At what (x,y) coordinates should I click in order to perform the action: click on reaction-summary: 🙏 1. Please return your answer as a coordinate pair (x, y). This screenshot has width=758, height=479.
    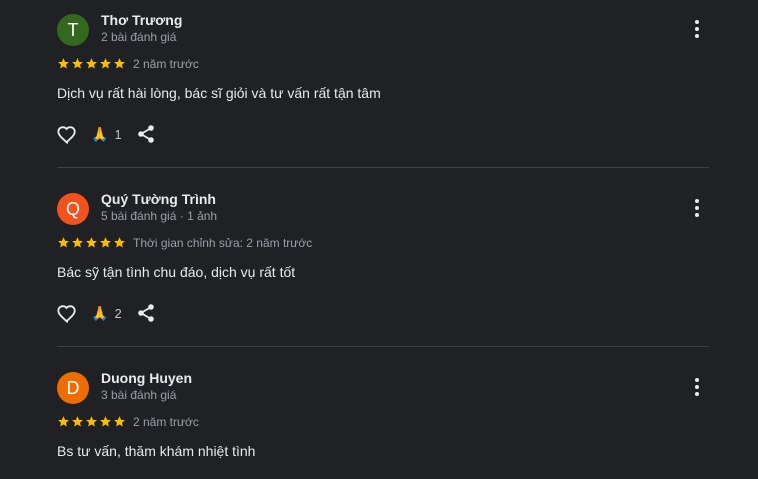
    Looking at the image, I should click on (106, 134).